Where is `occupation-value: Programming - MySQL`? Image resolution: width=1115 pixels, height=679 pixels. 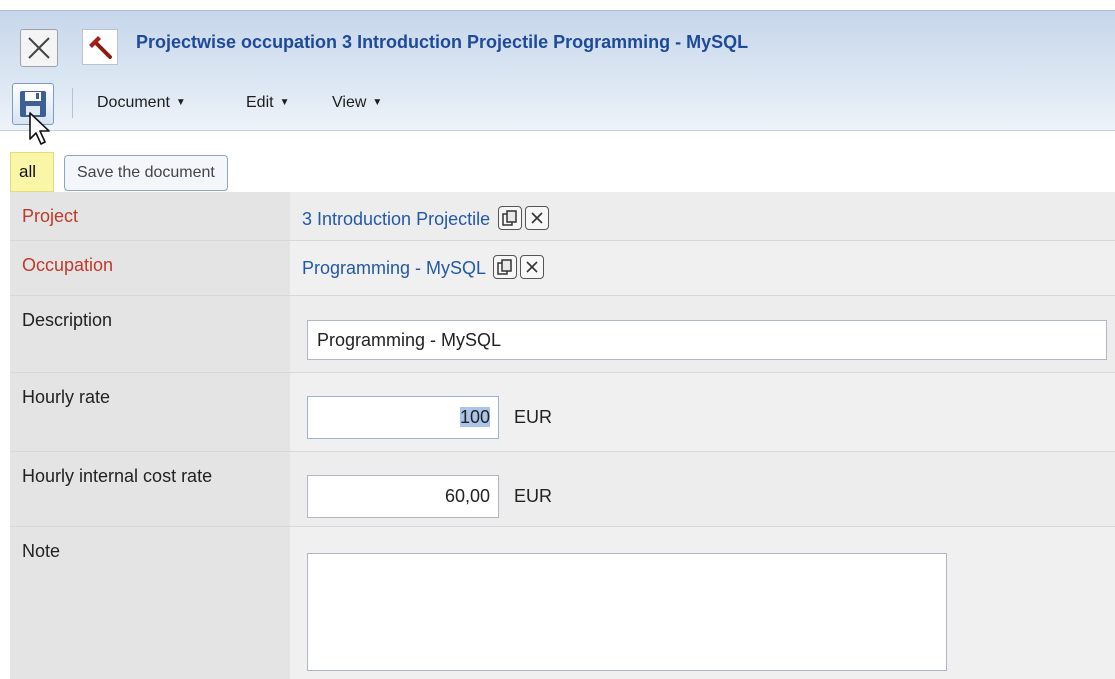
occupation-value: Programming - MySQL is located at coordinates (423, 268).